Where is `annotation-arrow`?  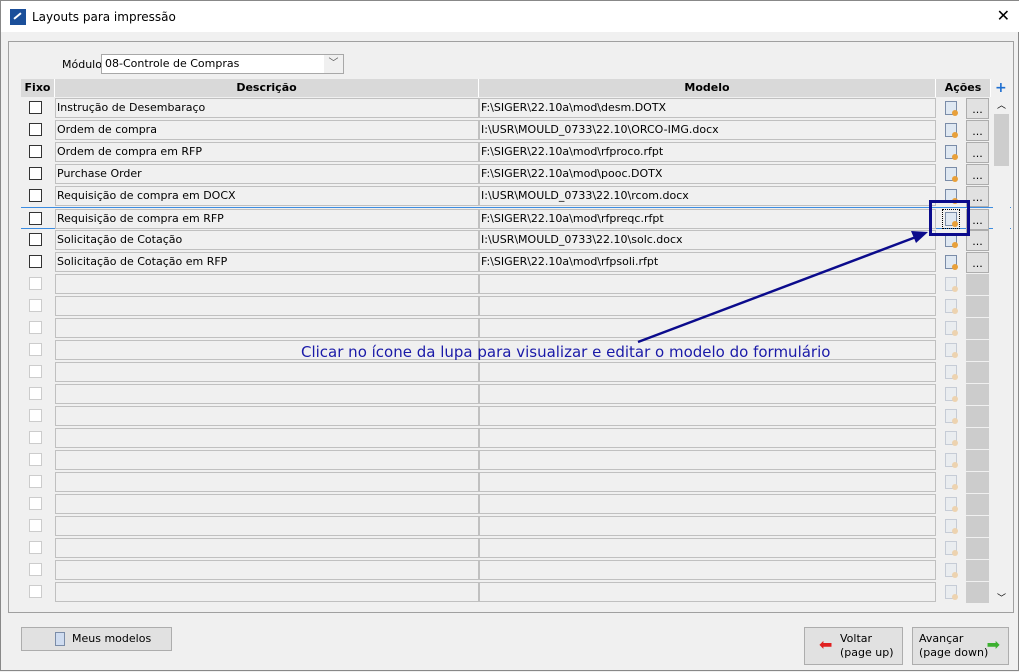
annotation-arrow is located at coordinates (782, 287).